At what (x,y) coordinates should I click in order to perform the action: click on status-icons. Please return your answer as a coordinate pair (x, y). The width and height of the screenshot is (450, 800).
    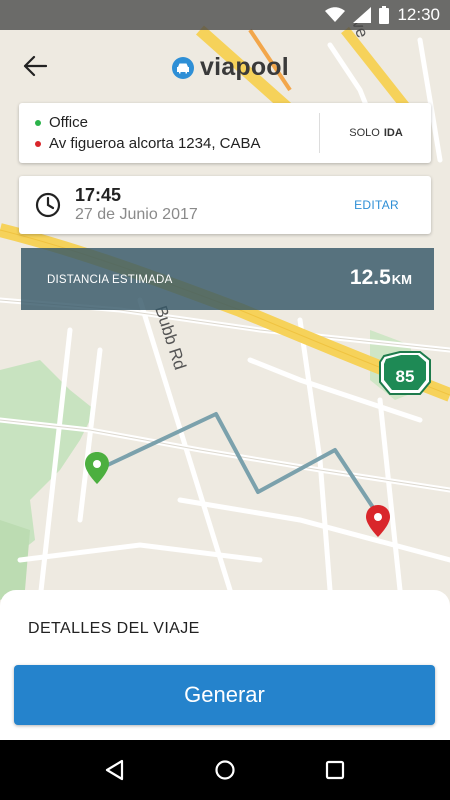
    Looking at the image, I should click on (357, 15).